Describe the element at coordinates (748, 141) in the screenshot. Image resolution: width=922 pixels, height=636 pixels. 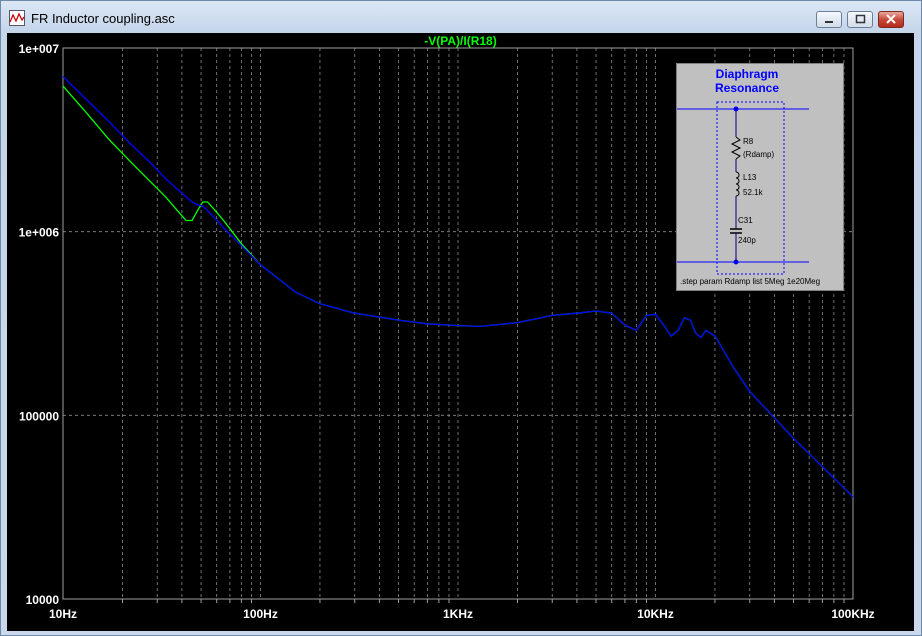
I see `resistor-name-label: R8` at that location.